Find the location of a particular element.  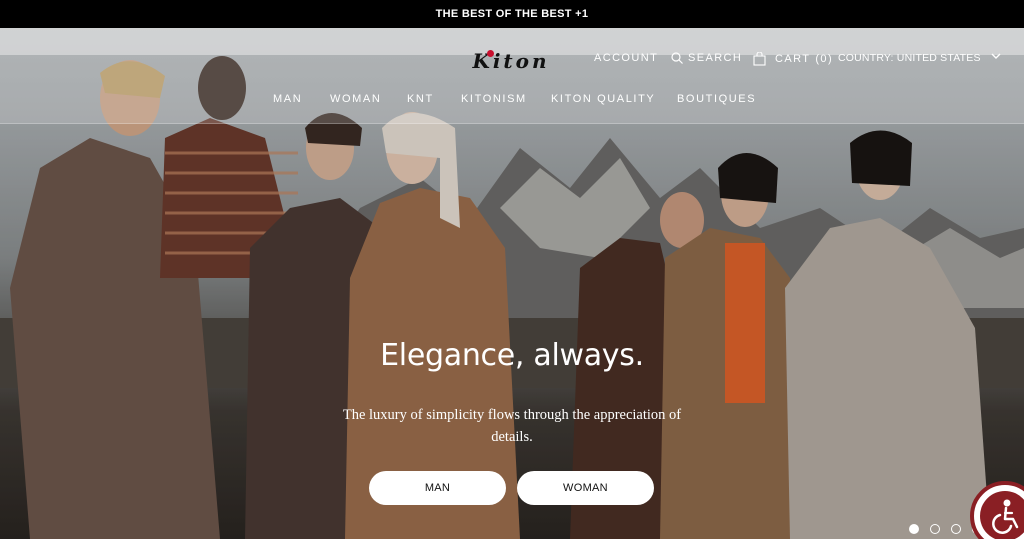

country-label: COUNTRY: UNITED STATES is located at coordinates (909, 58).